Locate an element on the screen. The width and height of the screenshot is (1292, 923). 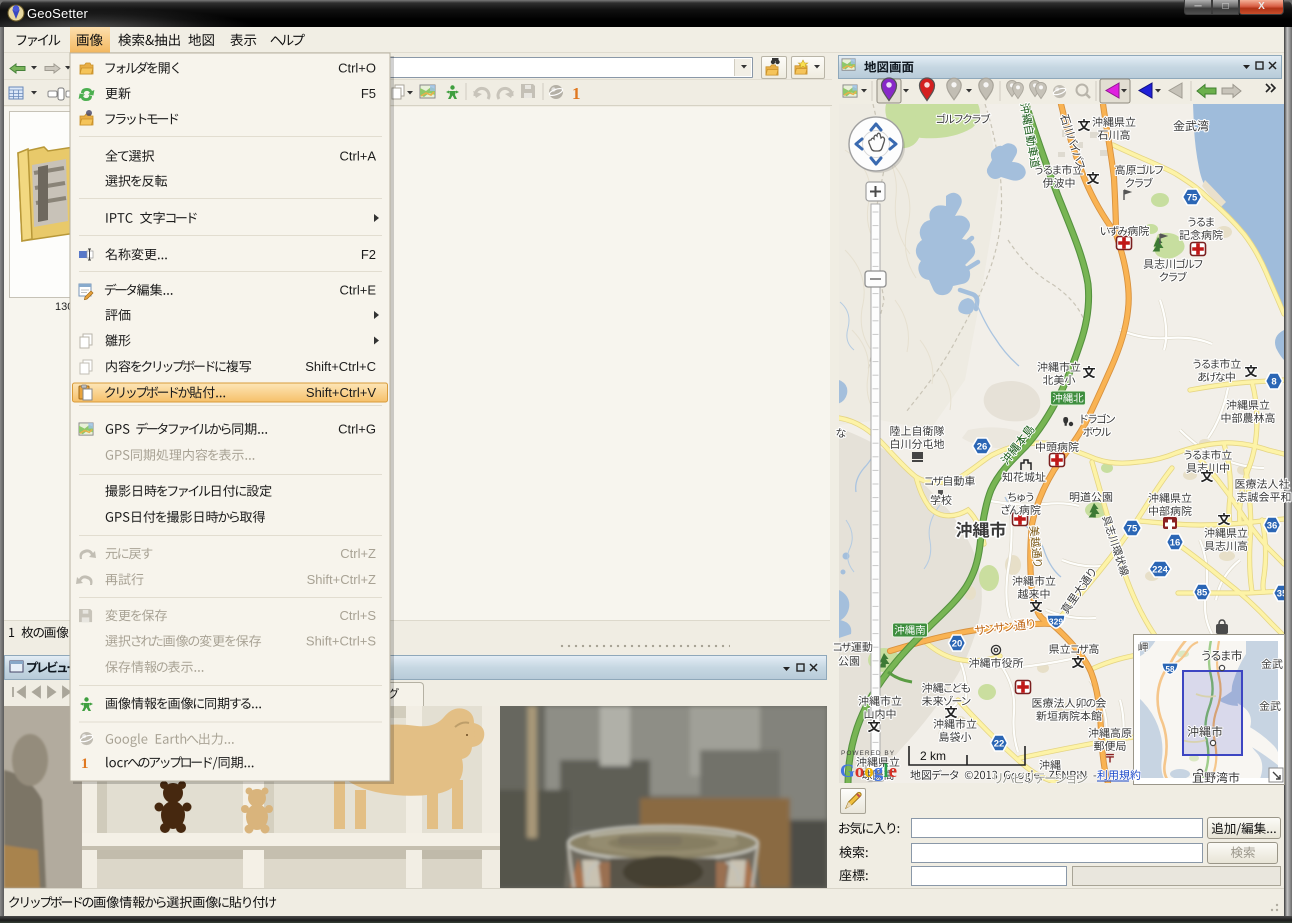
svg-text: POWERED BY is located at coordinates (868, 753).